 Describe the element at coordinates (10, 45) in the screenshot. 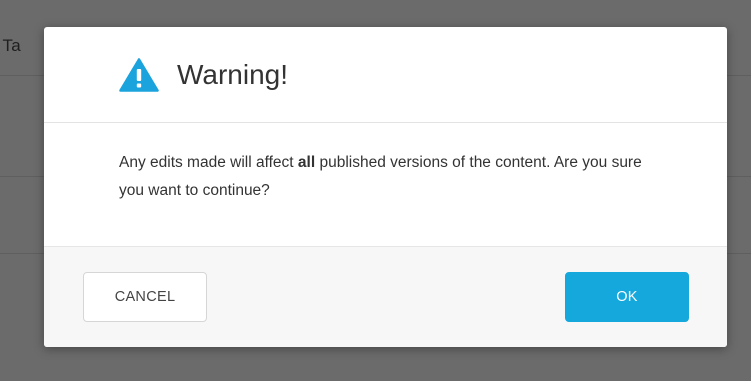

I see `background-table-header-text: f Ta` at that location.